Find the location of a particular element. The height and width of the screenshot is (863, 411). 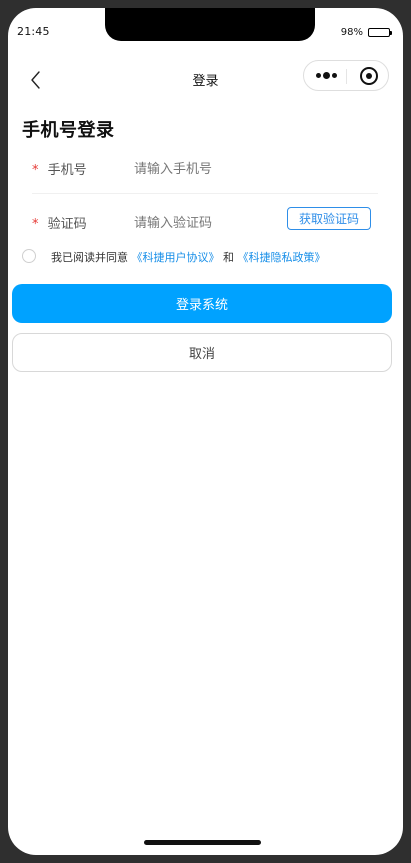

phone-input is located at coordinates (207, 169).